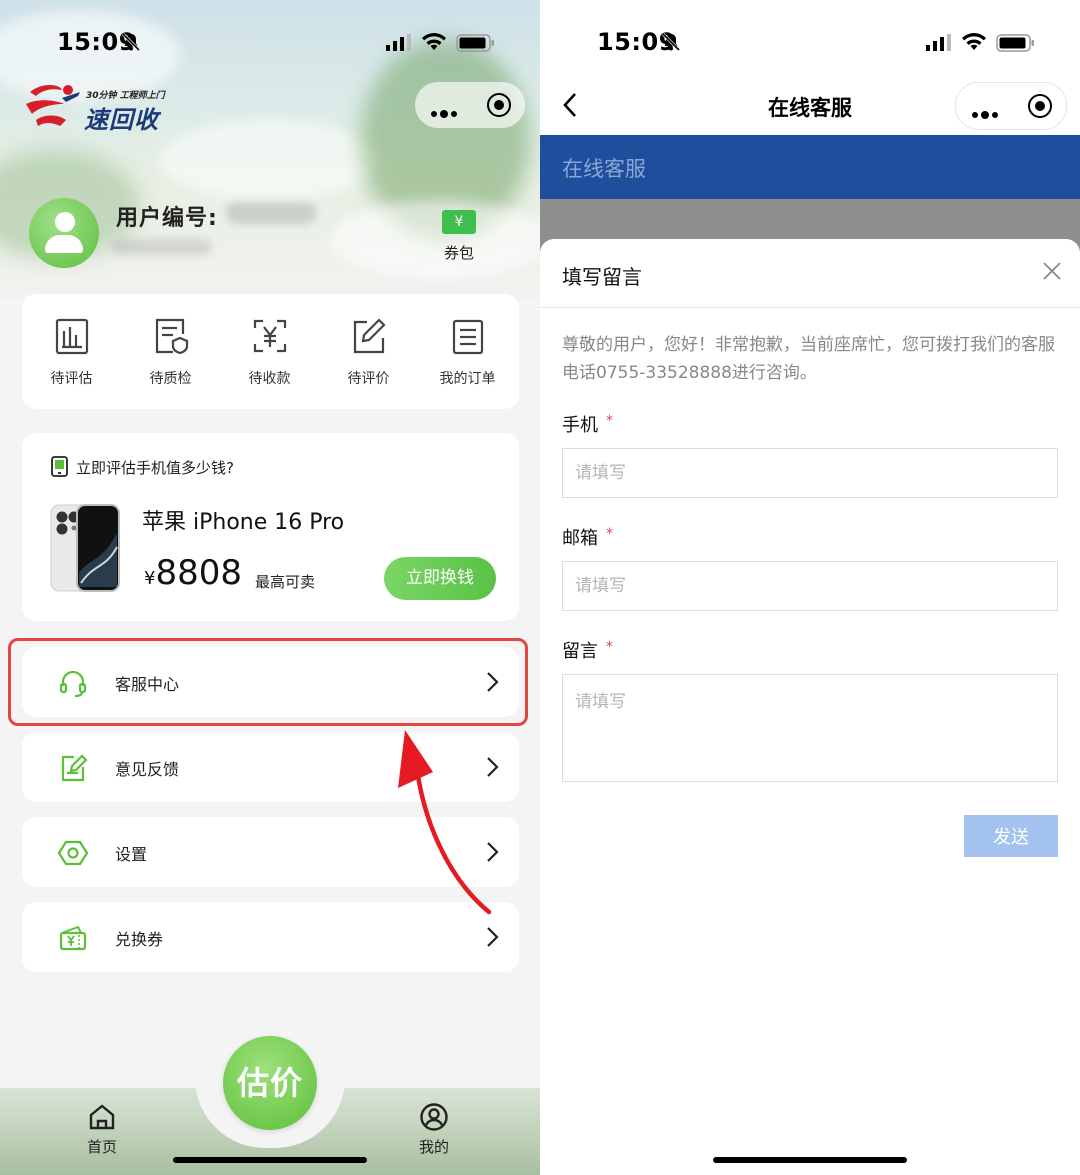  What do you see at coordinates (368, 379) in the screenshot?
I see `order-label: 待评价` at bounding box center [368, 379].